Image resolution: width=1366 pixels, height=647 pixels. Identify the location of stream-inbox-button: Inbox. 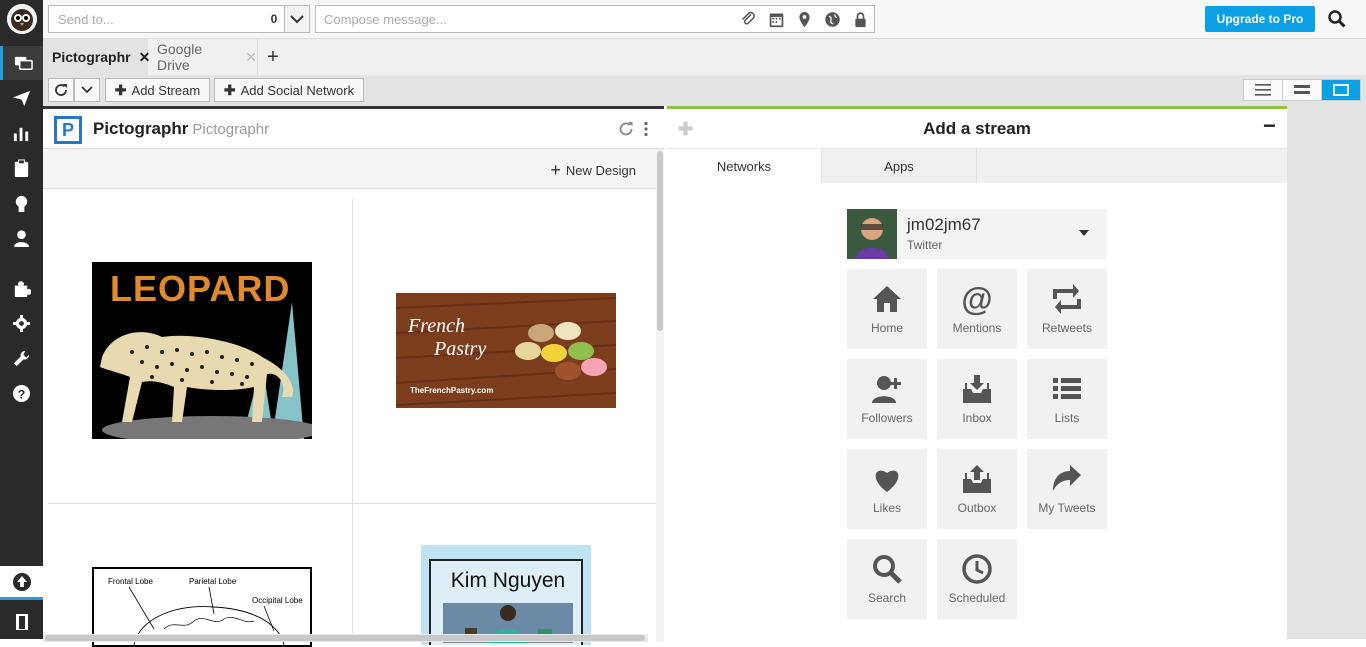
(977, 399).